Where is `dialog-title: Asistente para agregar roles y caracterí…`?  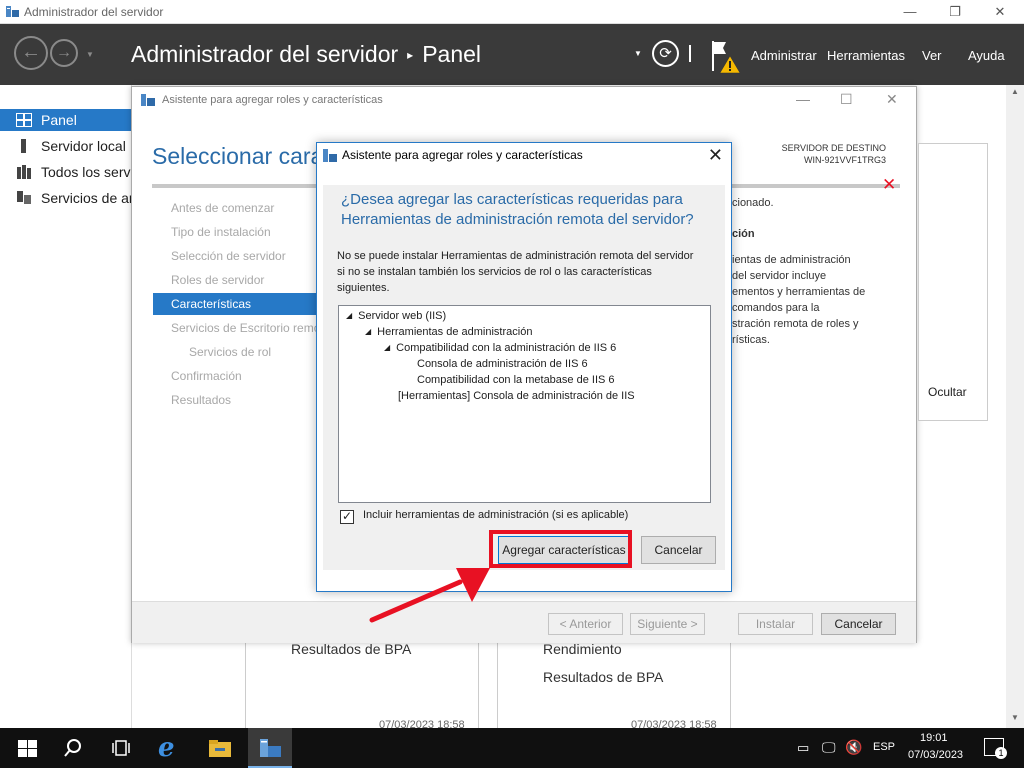
dialog-title: Asistente para agregar roles y caracterí… is located at coordinates (462, 155).